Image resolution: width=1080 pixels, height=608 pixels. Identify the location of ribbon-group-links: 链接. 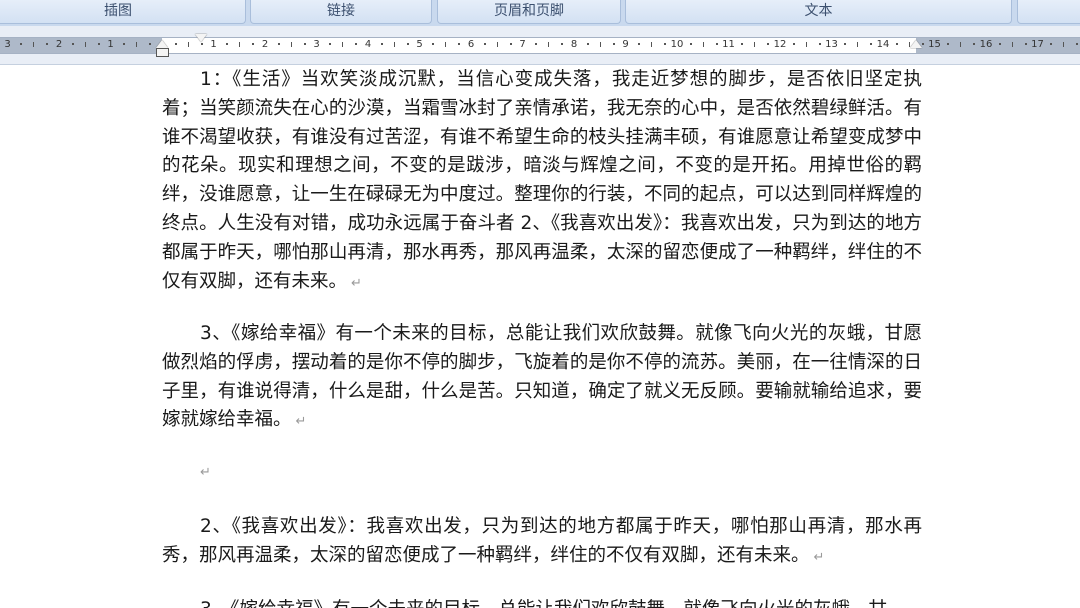
(341, 12).